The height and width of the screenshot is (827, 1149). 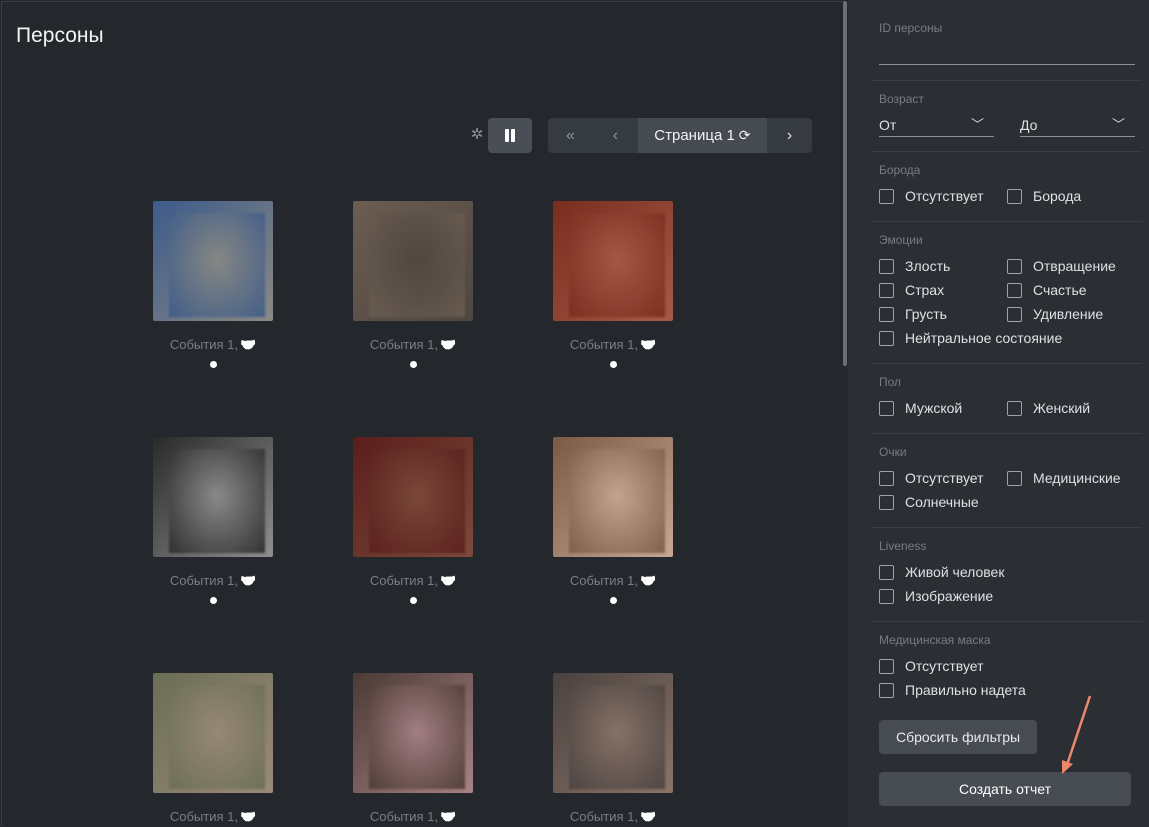 What do you see at coordinates (1118, 124) in the screenshot?
I see `chevron-down-icon: ﹀` at bounding box center [1118, 124].